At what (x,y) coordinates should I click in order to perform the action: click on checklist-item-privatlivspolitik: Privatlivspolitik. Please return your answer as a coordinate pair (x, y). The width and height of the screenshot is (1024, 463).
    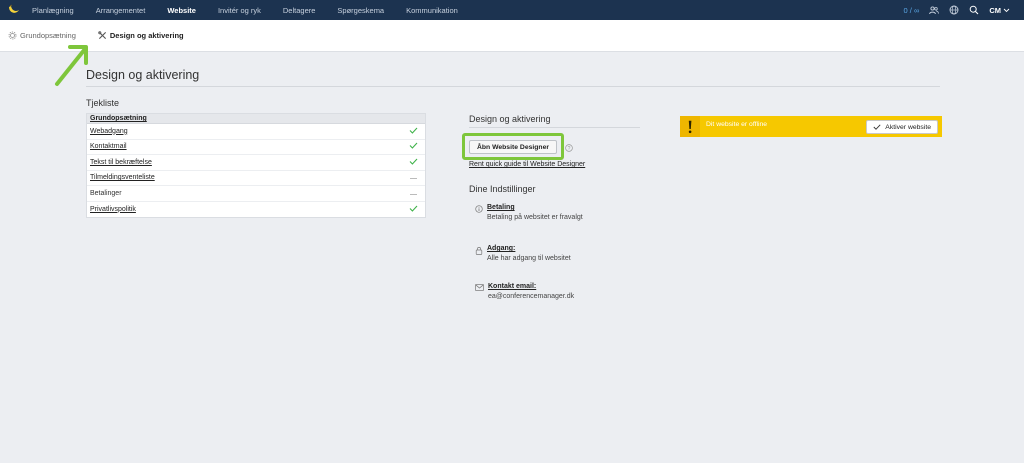
    Looking at the image, I should click on (113, 209).